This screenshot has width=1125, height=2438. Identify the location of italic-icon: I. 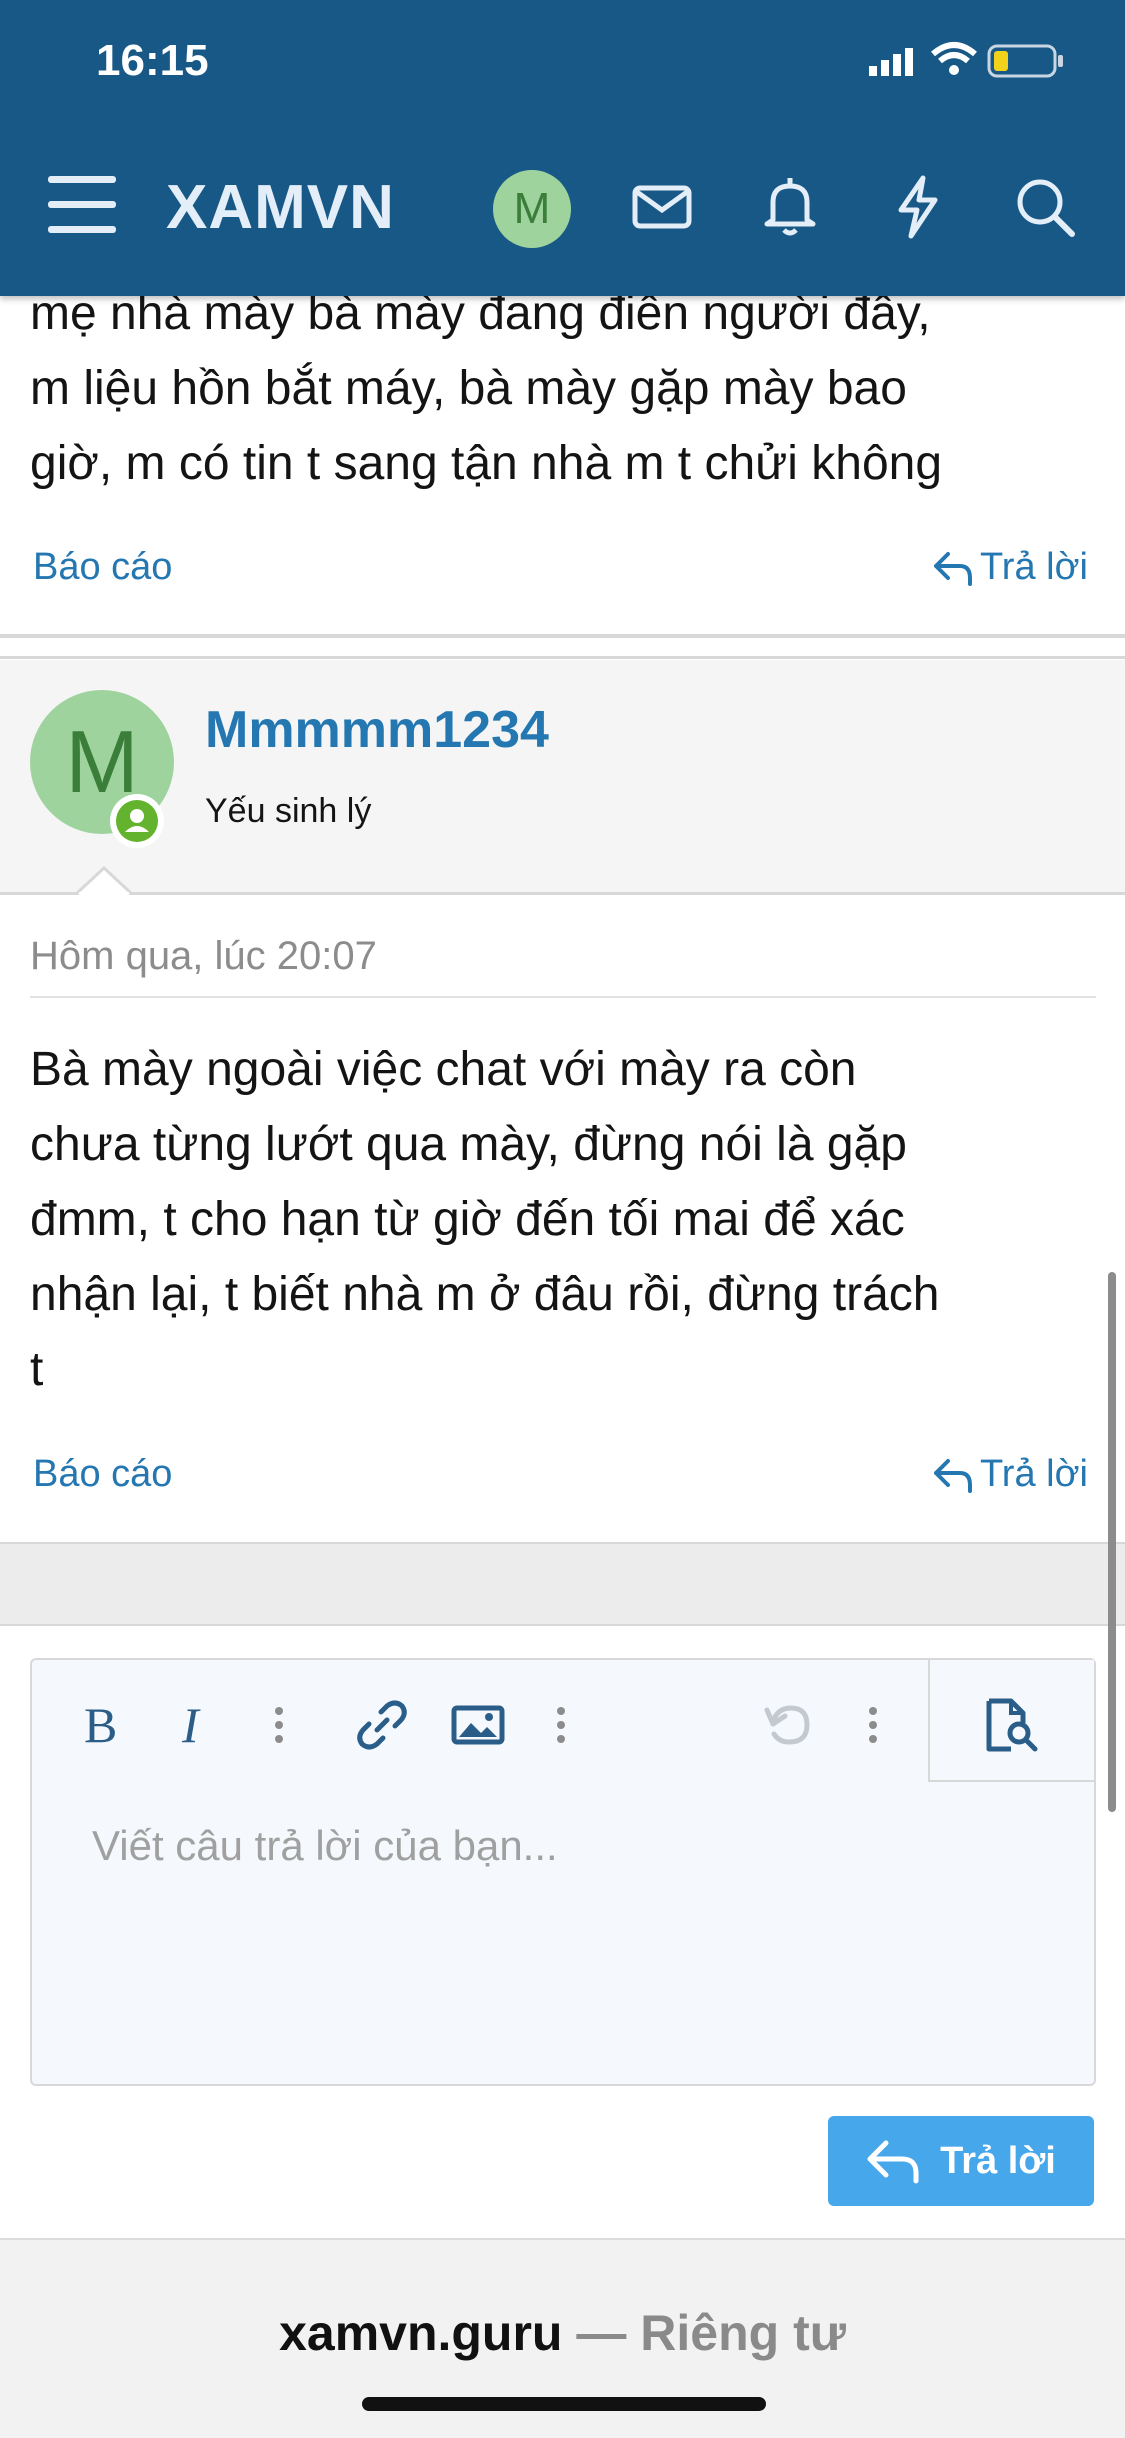
(191, 1725).